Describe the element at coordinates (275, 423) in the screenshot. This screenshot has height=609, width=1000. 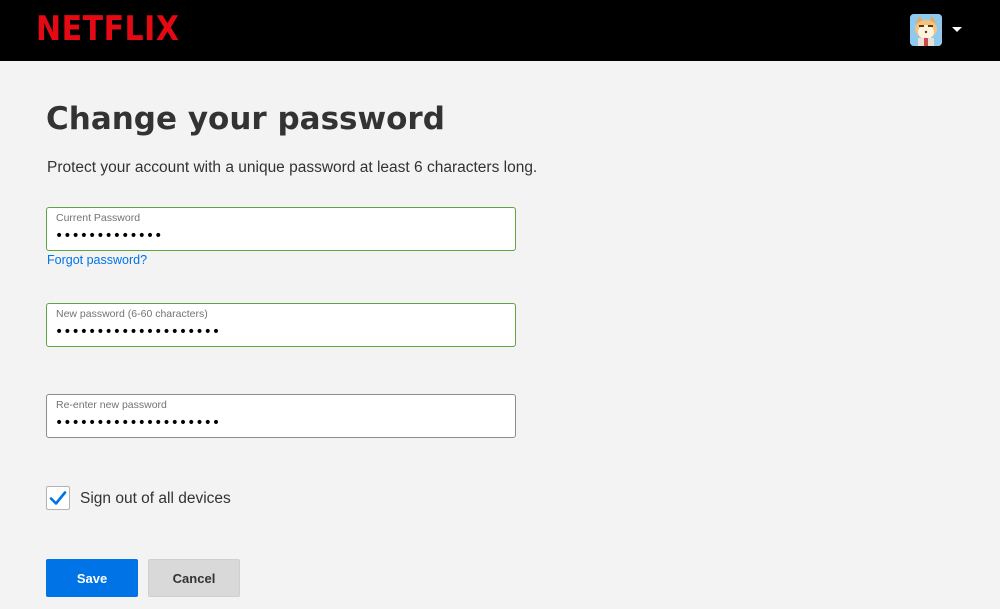
I see `confirm-password-input` at that location.